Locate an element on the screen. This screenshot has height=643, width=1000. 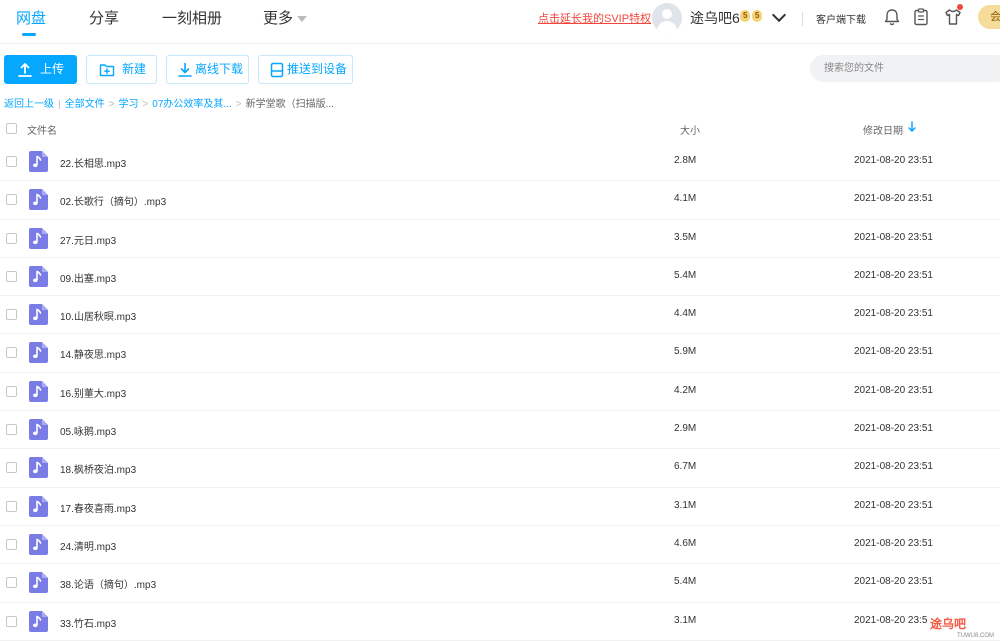
search-input is located at coordinates (905, 68).